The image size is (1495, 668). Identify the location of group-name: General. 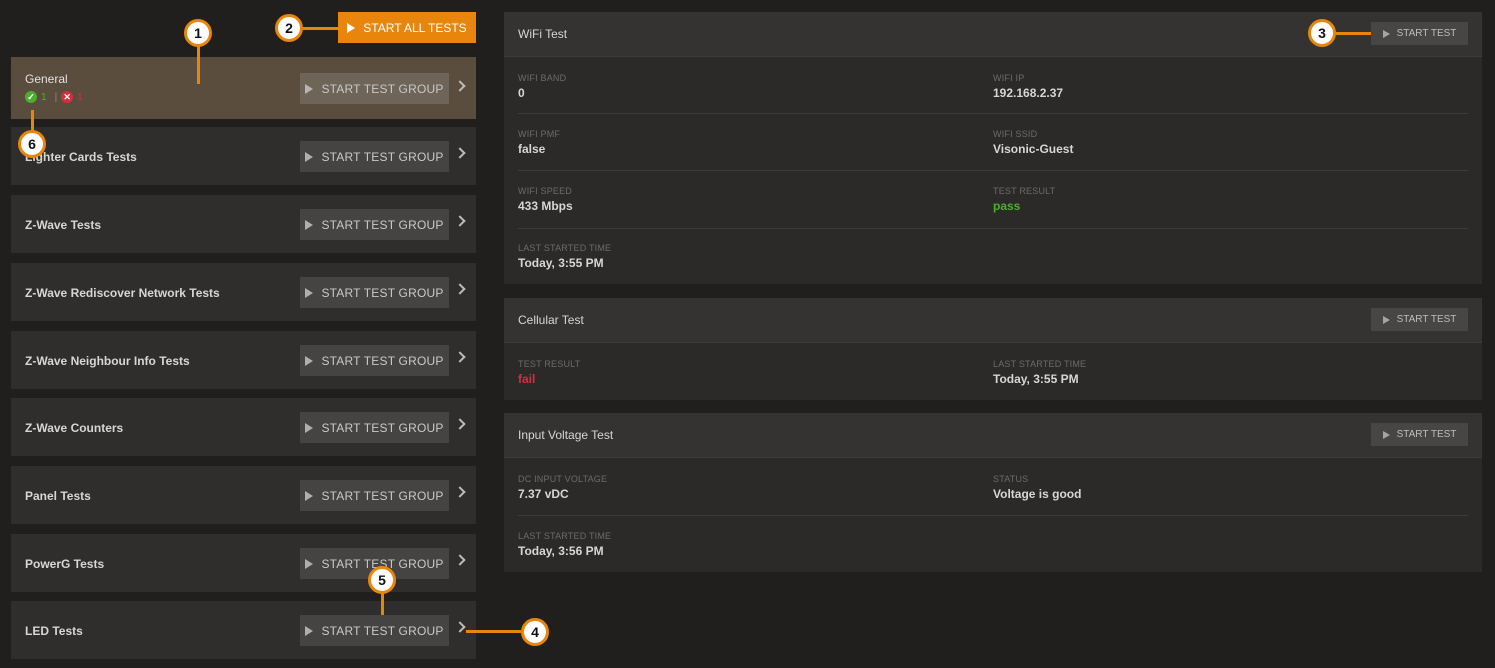
(46, 79).